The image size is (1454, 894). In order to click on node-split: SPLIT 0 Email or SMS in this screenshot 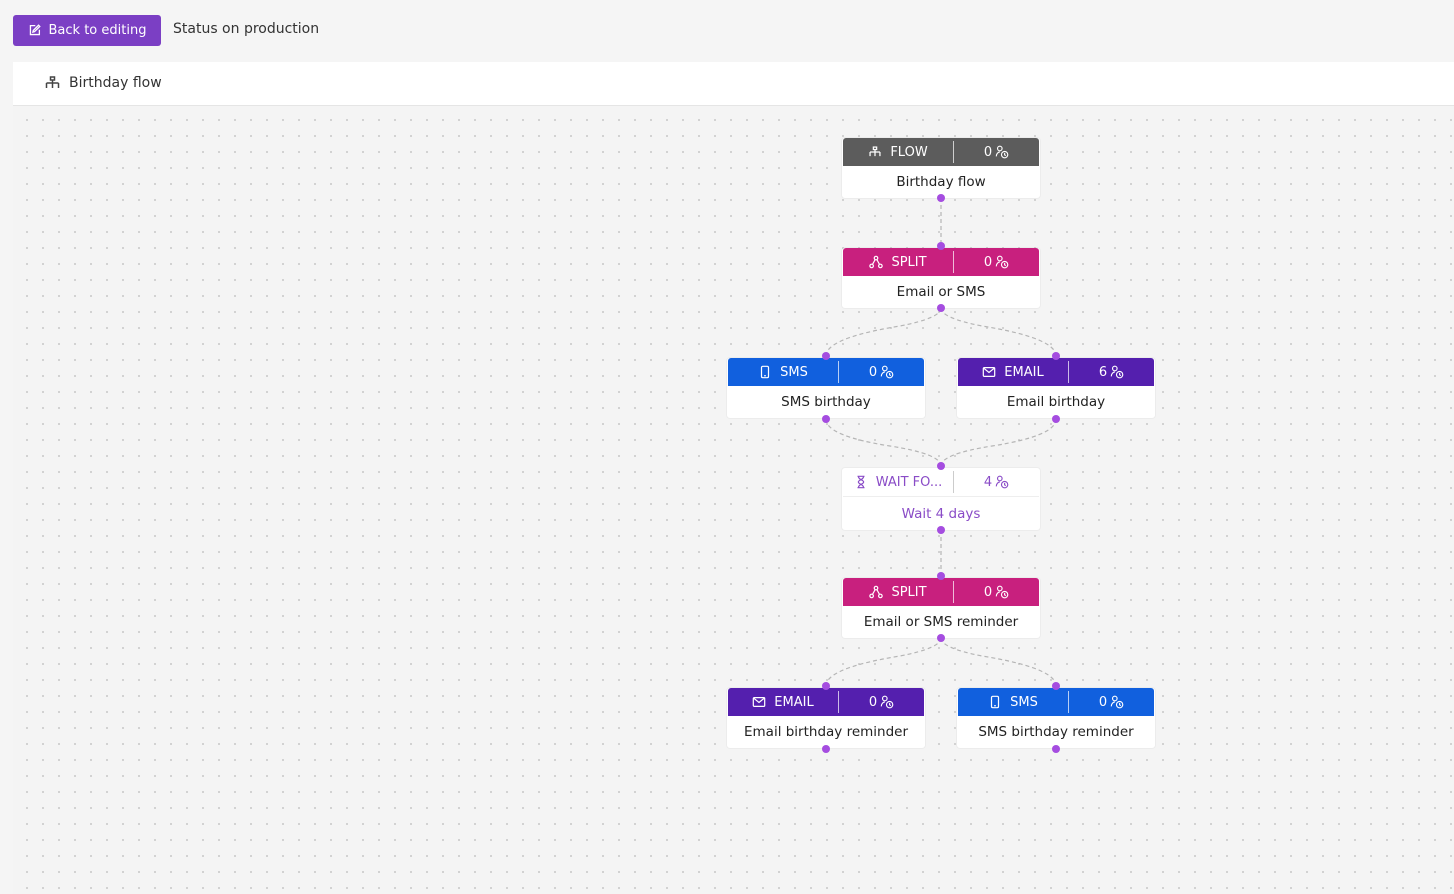, I will do `click(941, 278)`.